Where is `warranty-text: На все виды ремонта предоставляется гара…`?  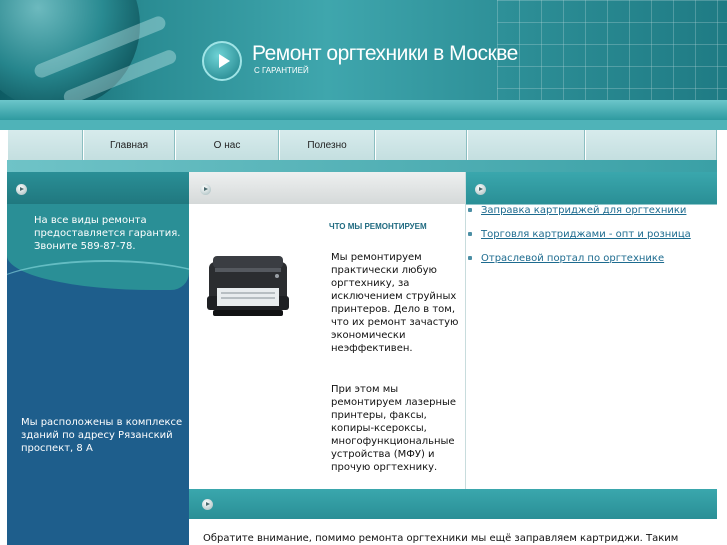
warranty-text: На все виды ремонта предоставляется гара… is located at coordinates (107, 233).